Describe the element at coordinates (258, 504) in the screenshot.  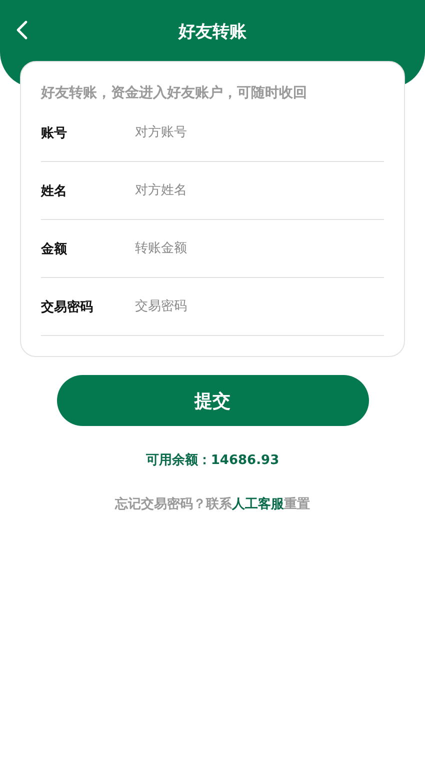
I see `customer-service-link: 人工客服` at that location.